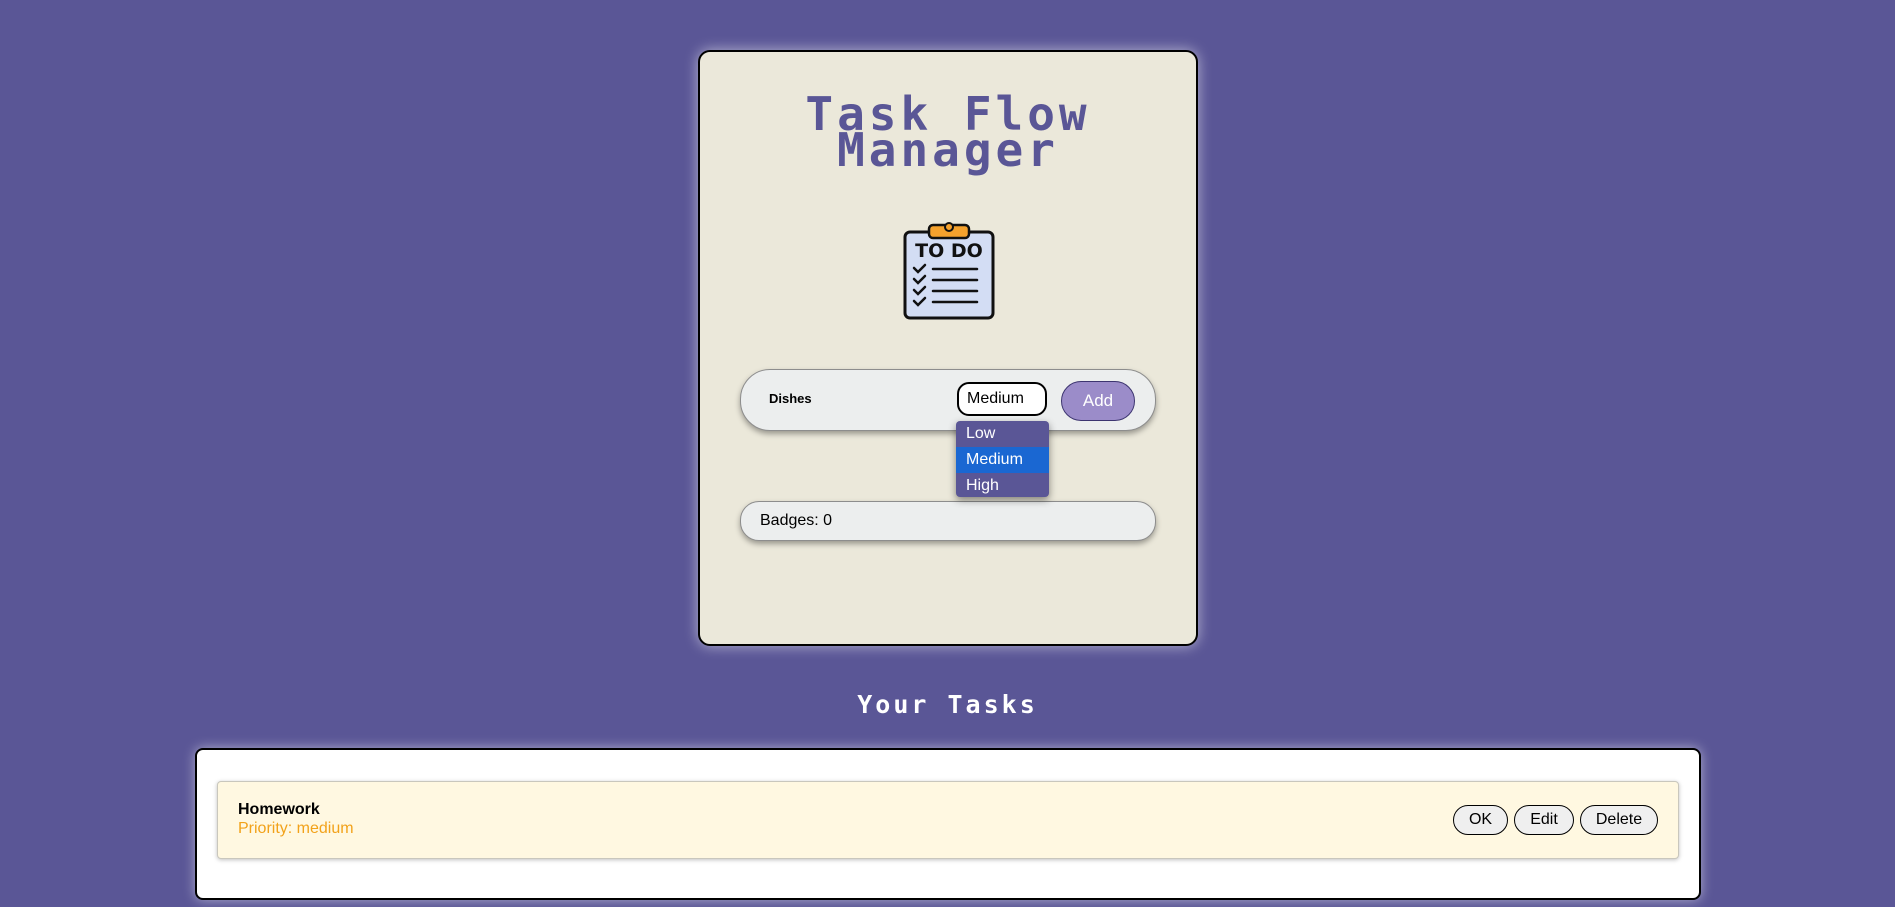 The height and width of the screenshot is (907, 1895). I want to click on your-tasks-heading: Your Tasks, so click(947, 704).